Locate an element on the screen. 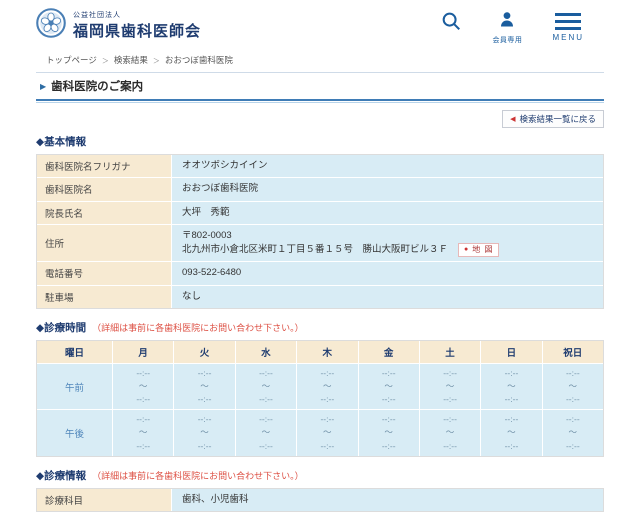  page-title: 歯科医院のご案内 is located at coordinates (97, 87).